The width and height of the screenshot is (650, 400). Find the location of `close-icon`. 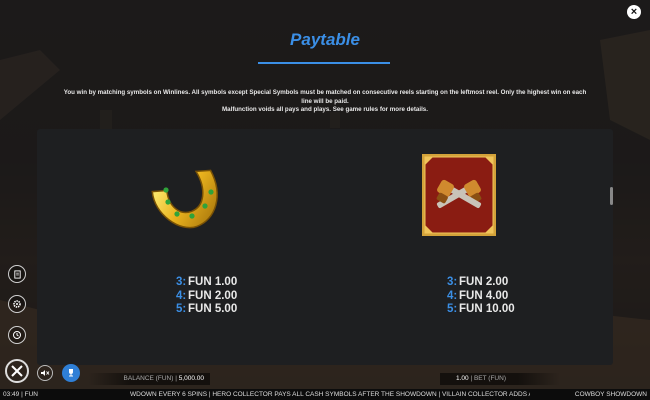

close-icon is located at coordinates (17, 371).